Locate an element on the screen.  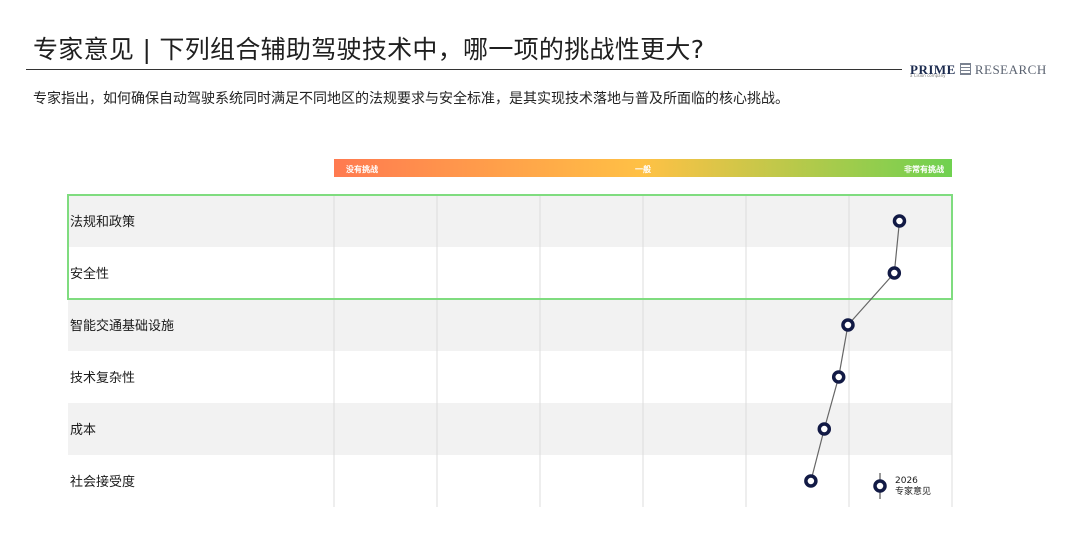
category-label: 社会接受度 is located at coordinates (102, 482).